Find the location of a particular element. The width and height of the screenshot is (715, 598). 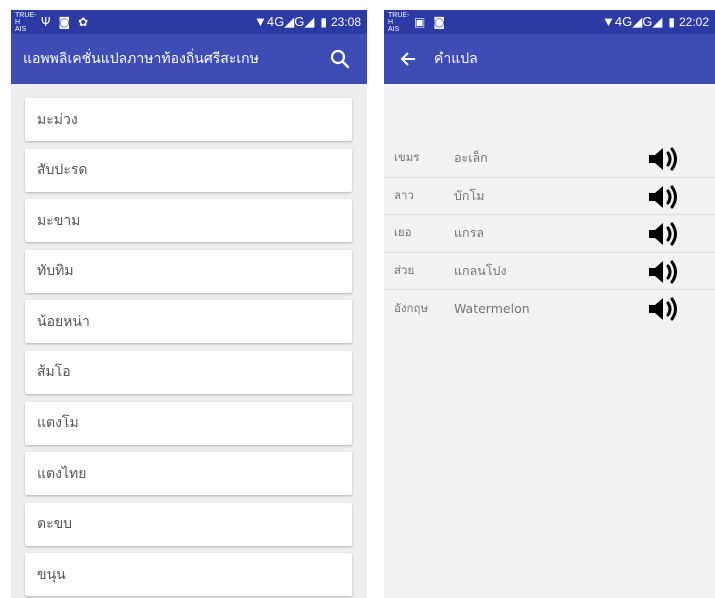

usb-icon: Ψ is located at coordinates (46, 22).